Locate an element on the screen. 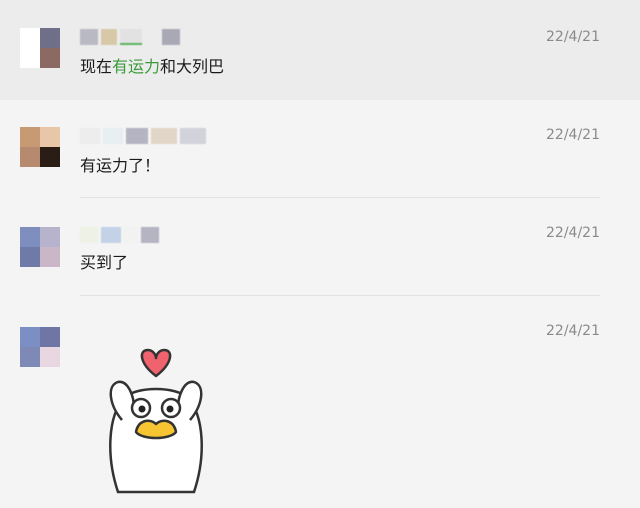 This screenshot has height=508, width=640. comment-text: 有运力了！ is located at coordinates (120, 164).